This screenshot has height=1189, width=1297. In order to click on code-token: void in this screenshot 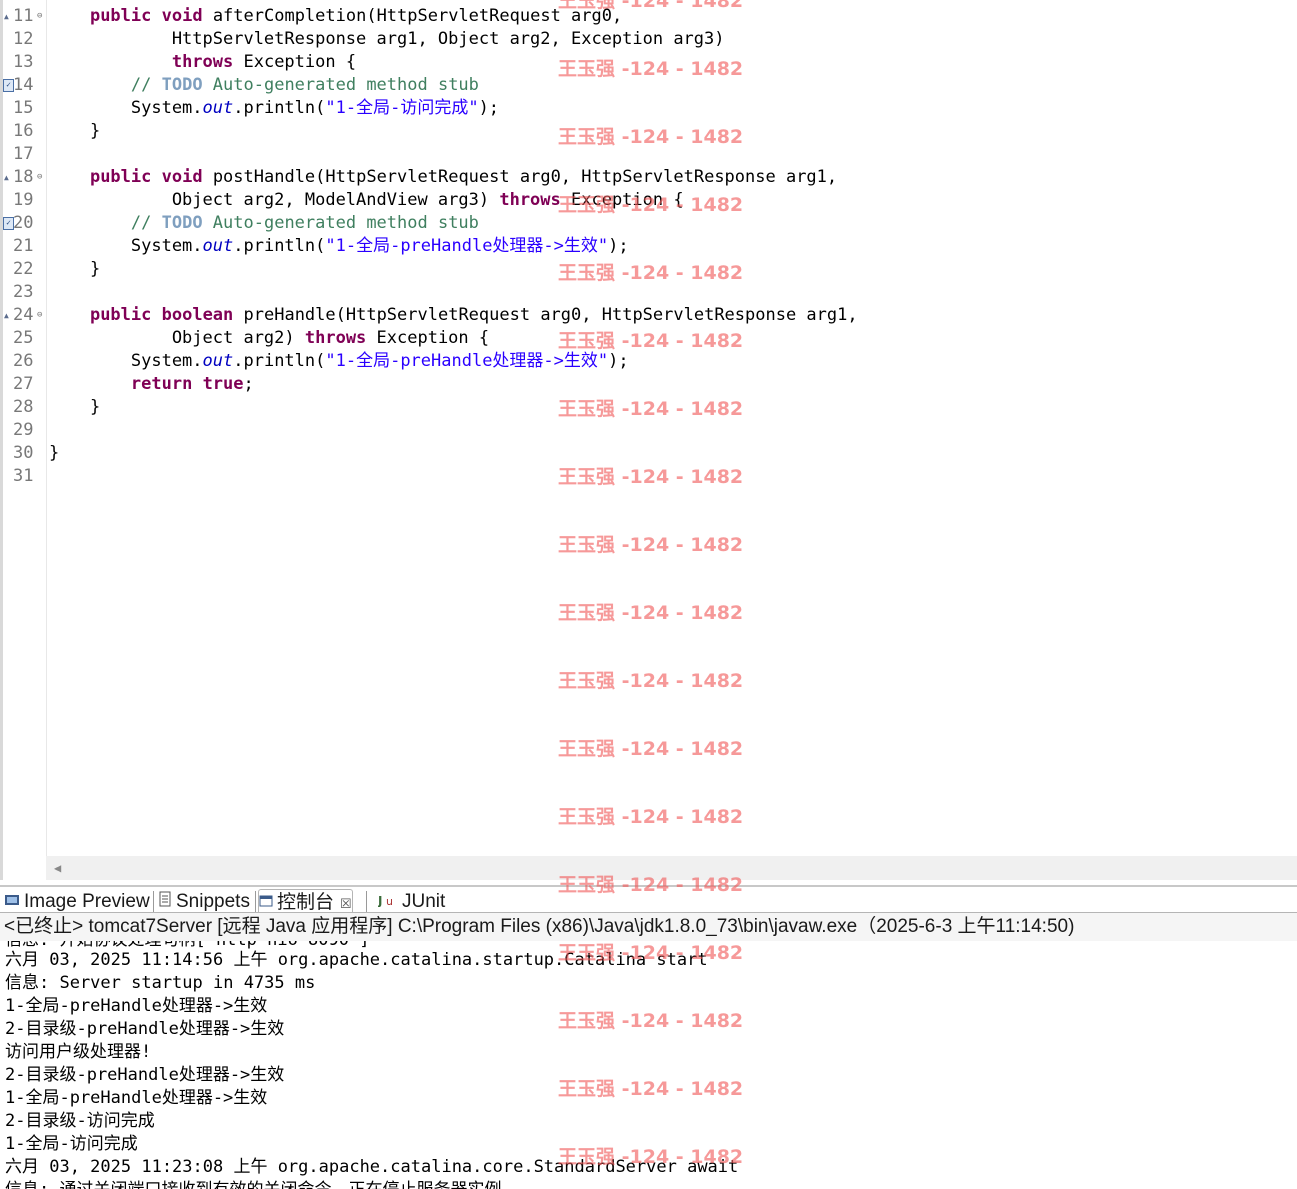, I will do `click(182, 177)`.